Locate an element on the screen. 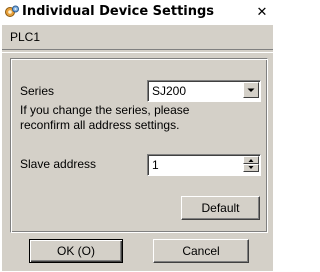  series-select: SJ200 is located at coordinates (204, 91).